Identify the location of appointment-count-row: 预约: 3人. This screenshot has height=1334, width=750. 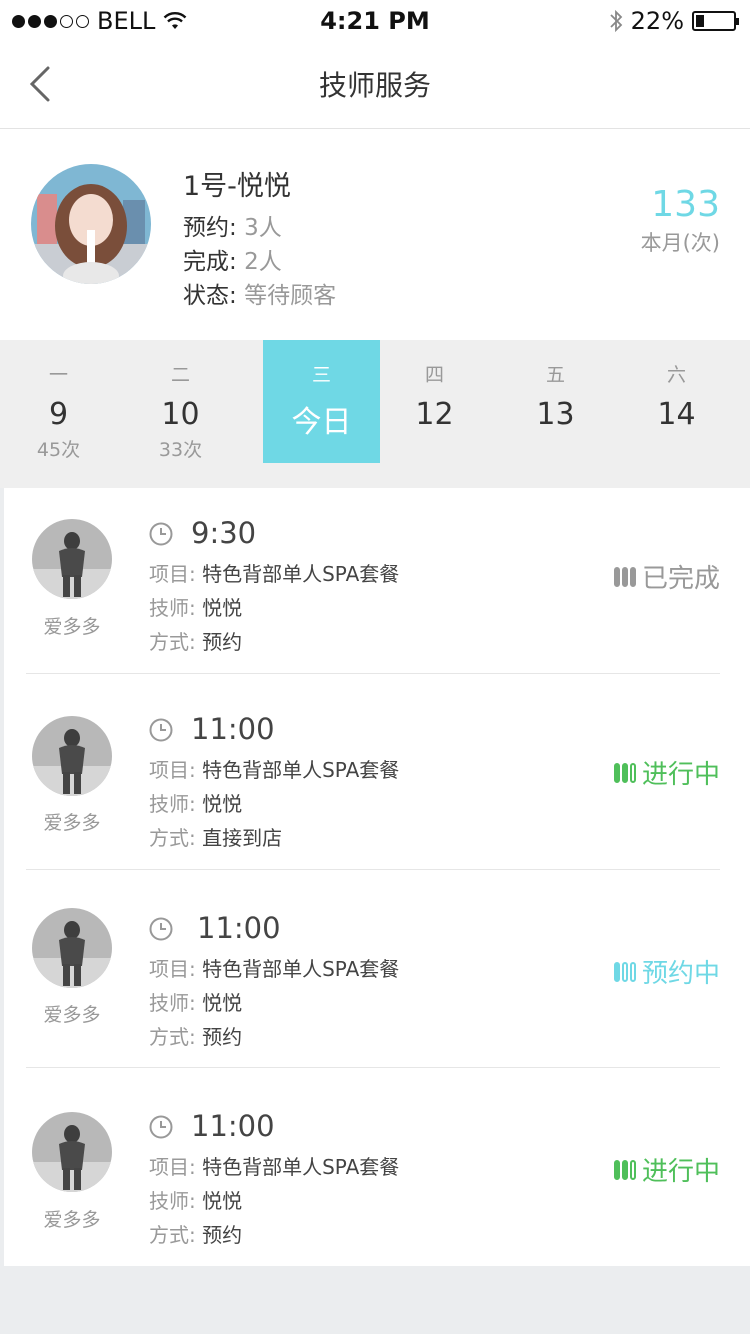
(259, 228).